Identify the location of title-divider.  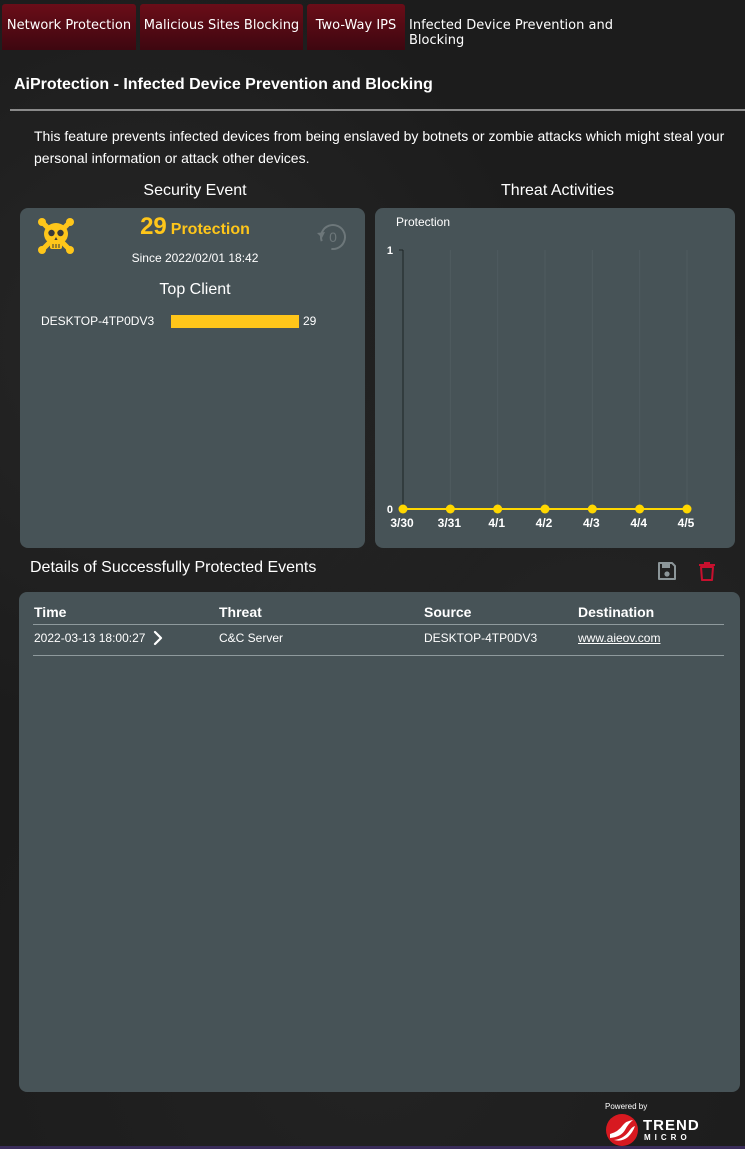
(377, 110).